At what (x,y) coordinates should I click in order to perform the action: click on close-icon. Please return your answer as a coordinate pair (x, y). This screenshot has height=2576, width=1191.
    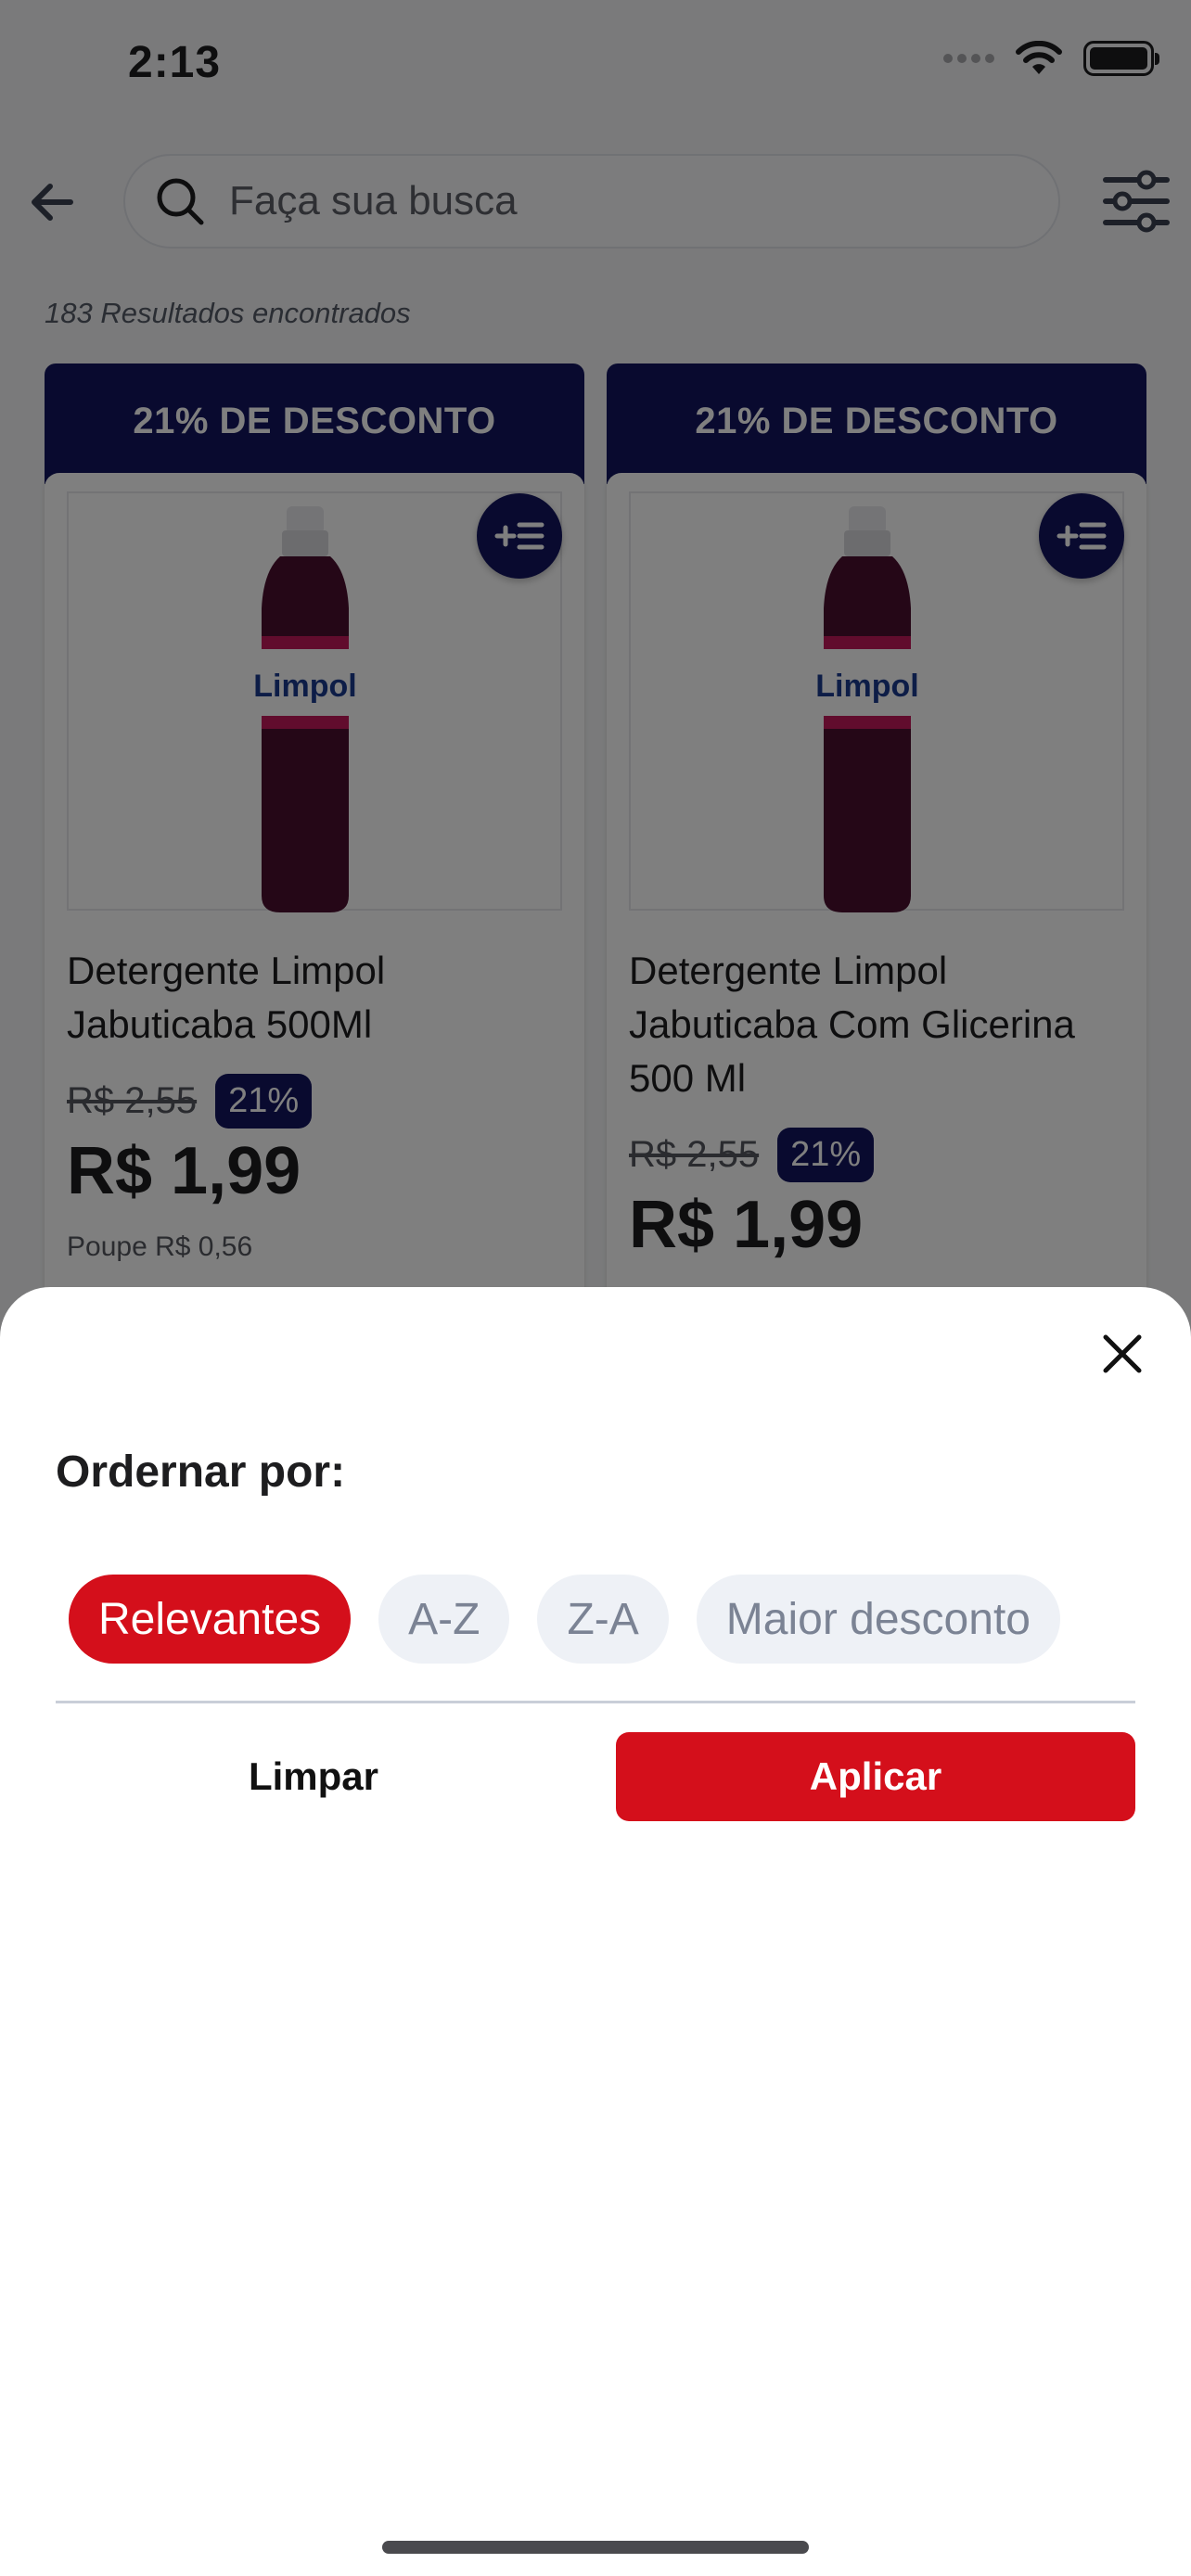
    Looking at the image, I should click on (1122, 1354).